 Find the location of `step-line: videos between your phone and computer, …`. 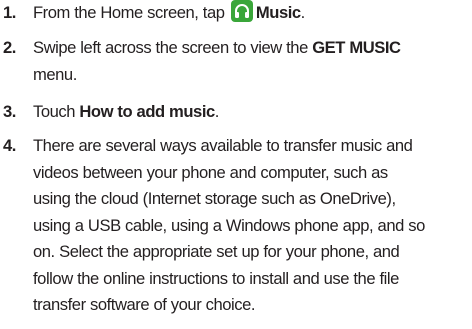

step-line: videos between your phone and computer, … is located at coordinates (210, 172).